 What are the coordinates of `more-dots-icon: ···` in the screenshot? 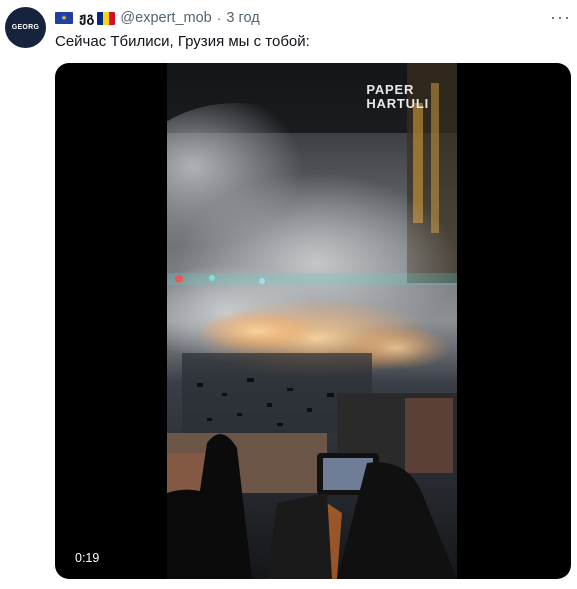 It's located at (560, 17).